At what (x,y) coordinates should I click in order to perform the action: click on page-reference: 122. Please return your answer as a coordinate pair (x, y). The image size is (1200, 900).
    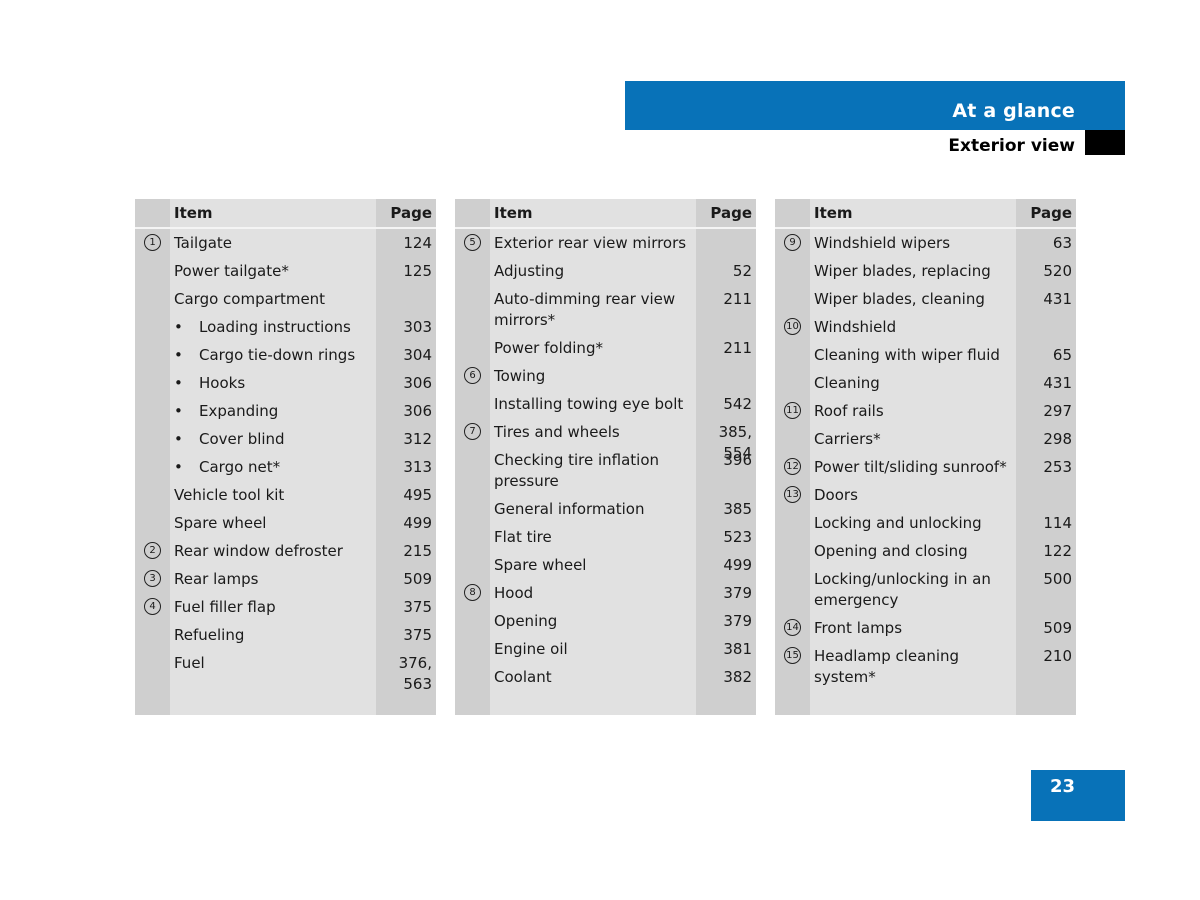
    Looking at the image, I should click on (1046, 551).